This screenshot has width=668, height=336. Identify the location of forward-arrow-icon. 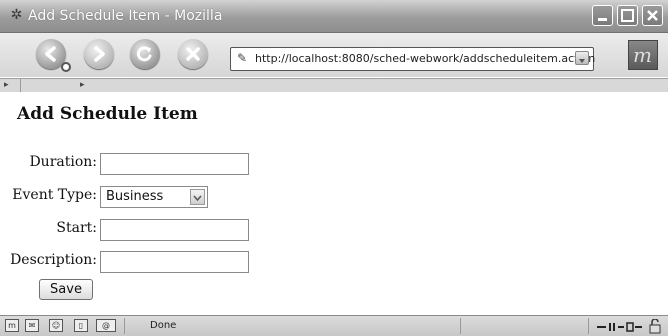
(99, 54).